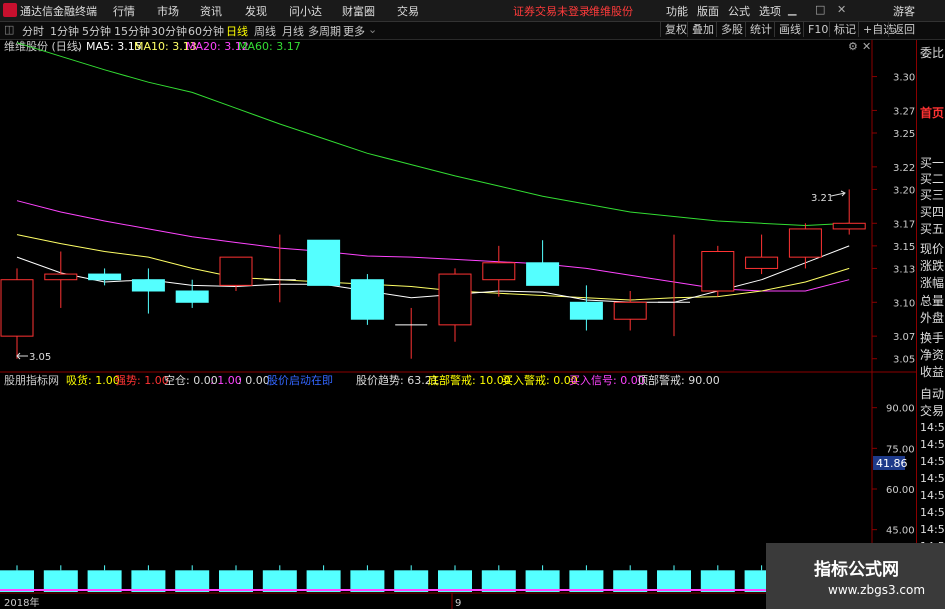  I want to click on menu-function: 功能, so click(677, 11).